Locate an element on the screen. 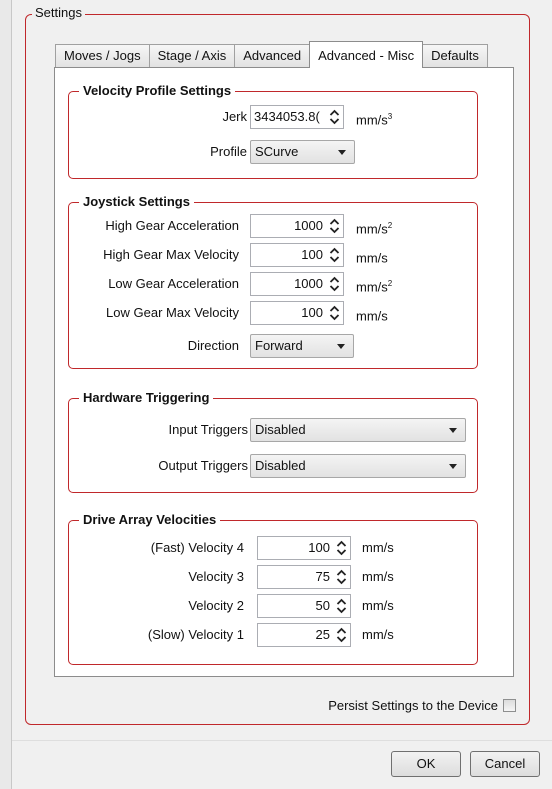 The width and height of the screenshot is (552, 789). velocity-3-value: 75 is located at coordinates (322, 576).